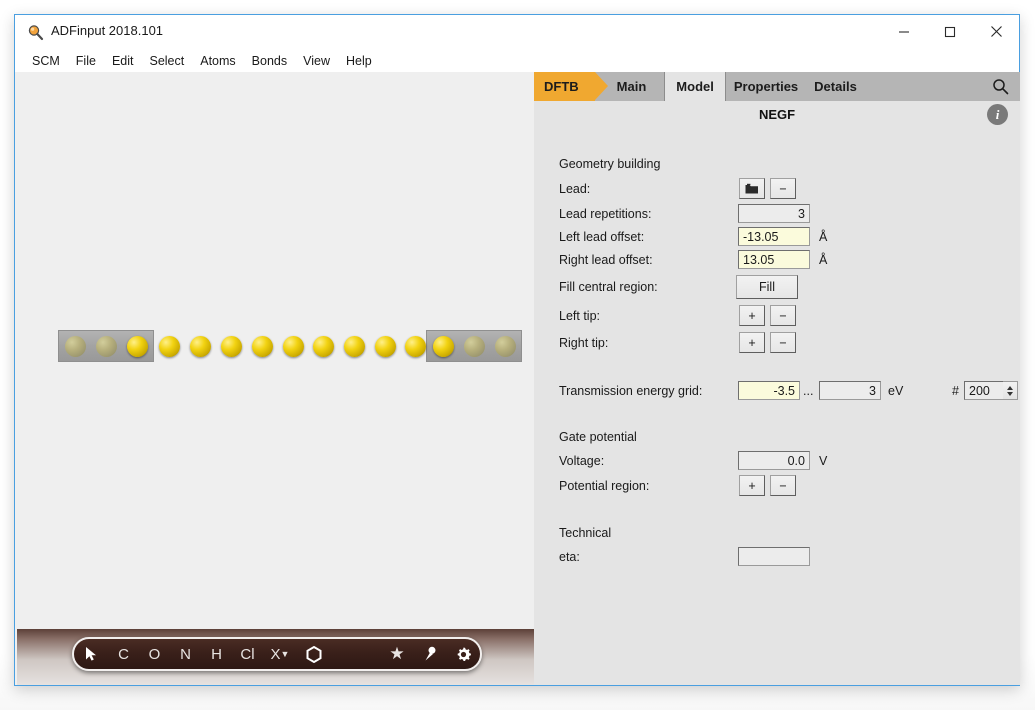  What do you see at coordinates (996, 31) in the screenshot?
I see `close-button` at bounding box center [996, 31].